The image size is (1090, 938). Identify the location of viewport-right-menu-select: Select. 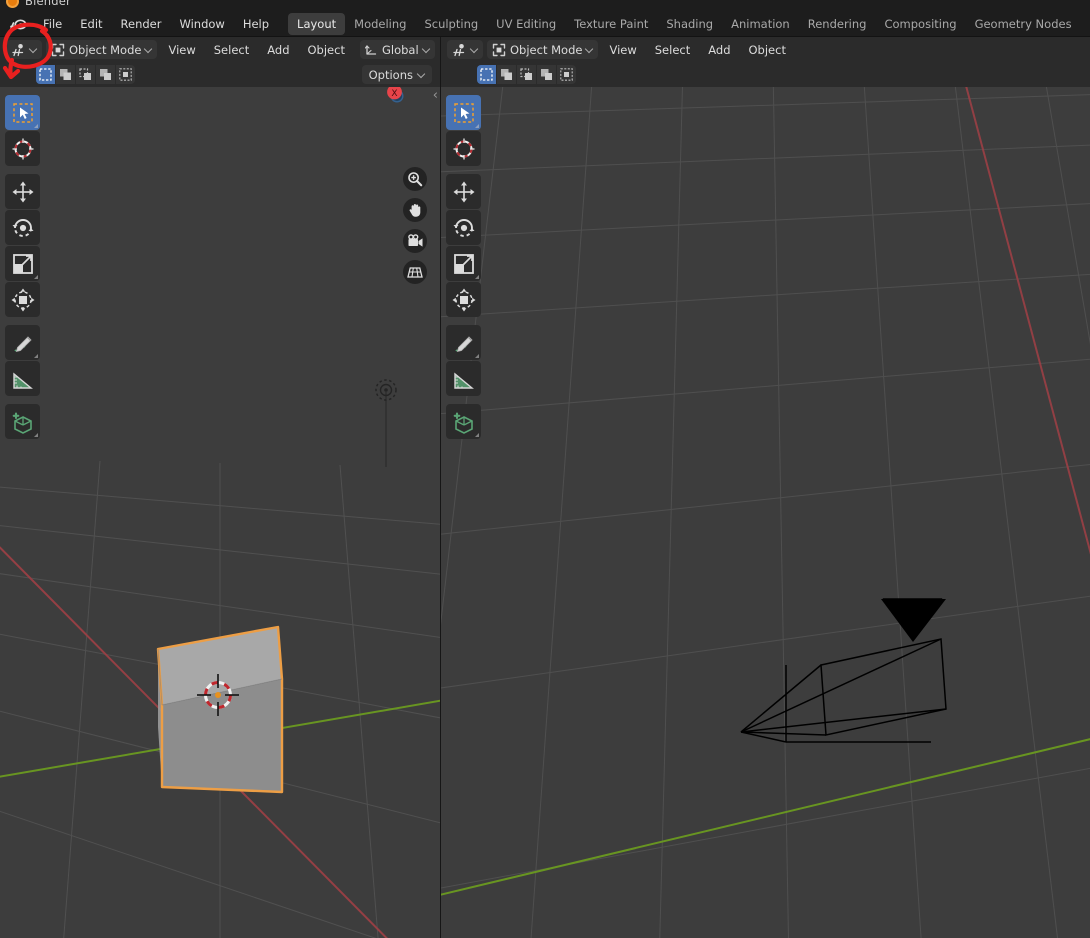
(672, 50).